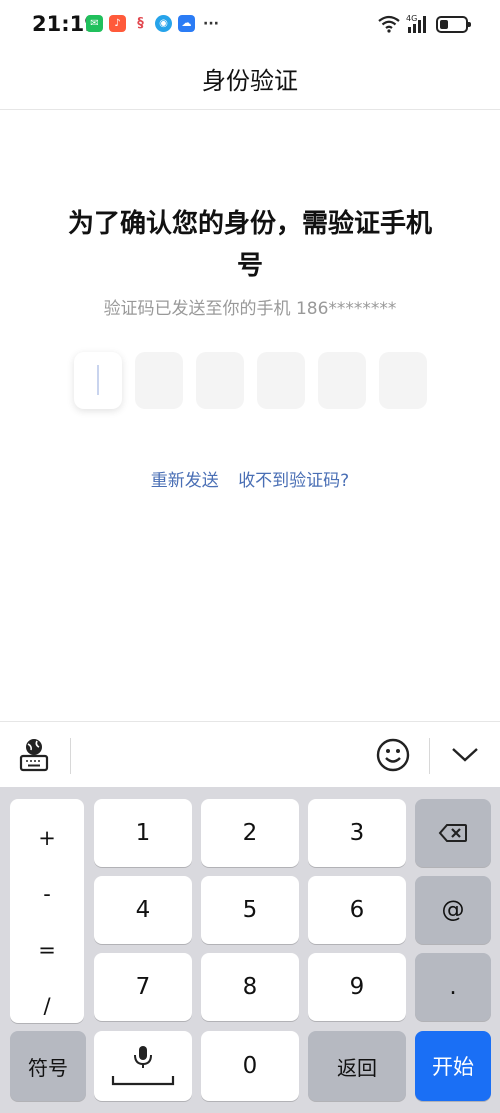 The height and width of the screenshot is (1113, 500). I want to click on text-caret, so click(98, 380).